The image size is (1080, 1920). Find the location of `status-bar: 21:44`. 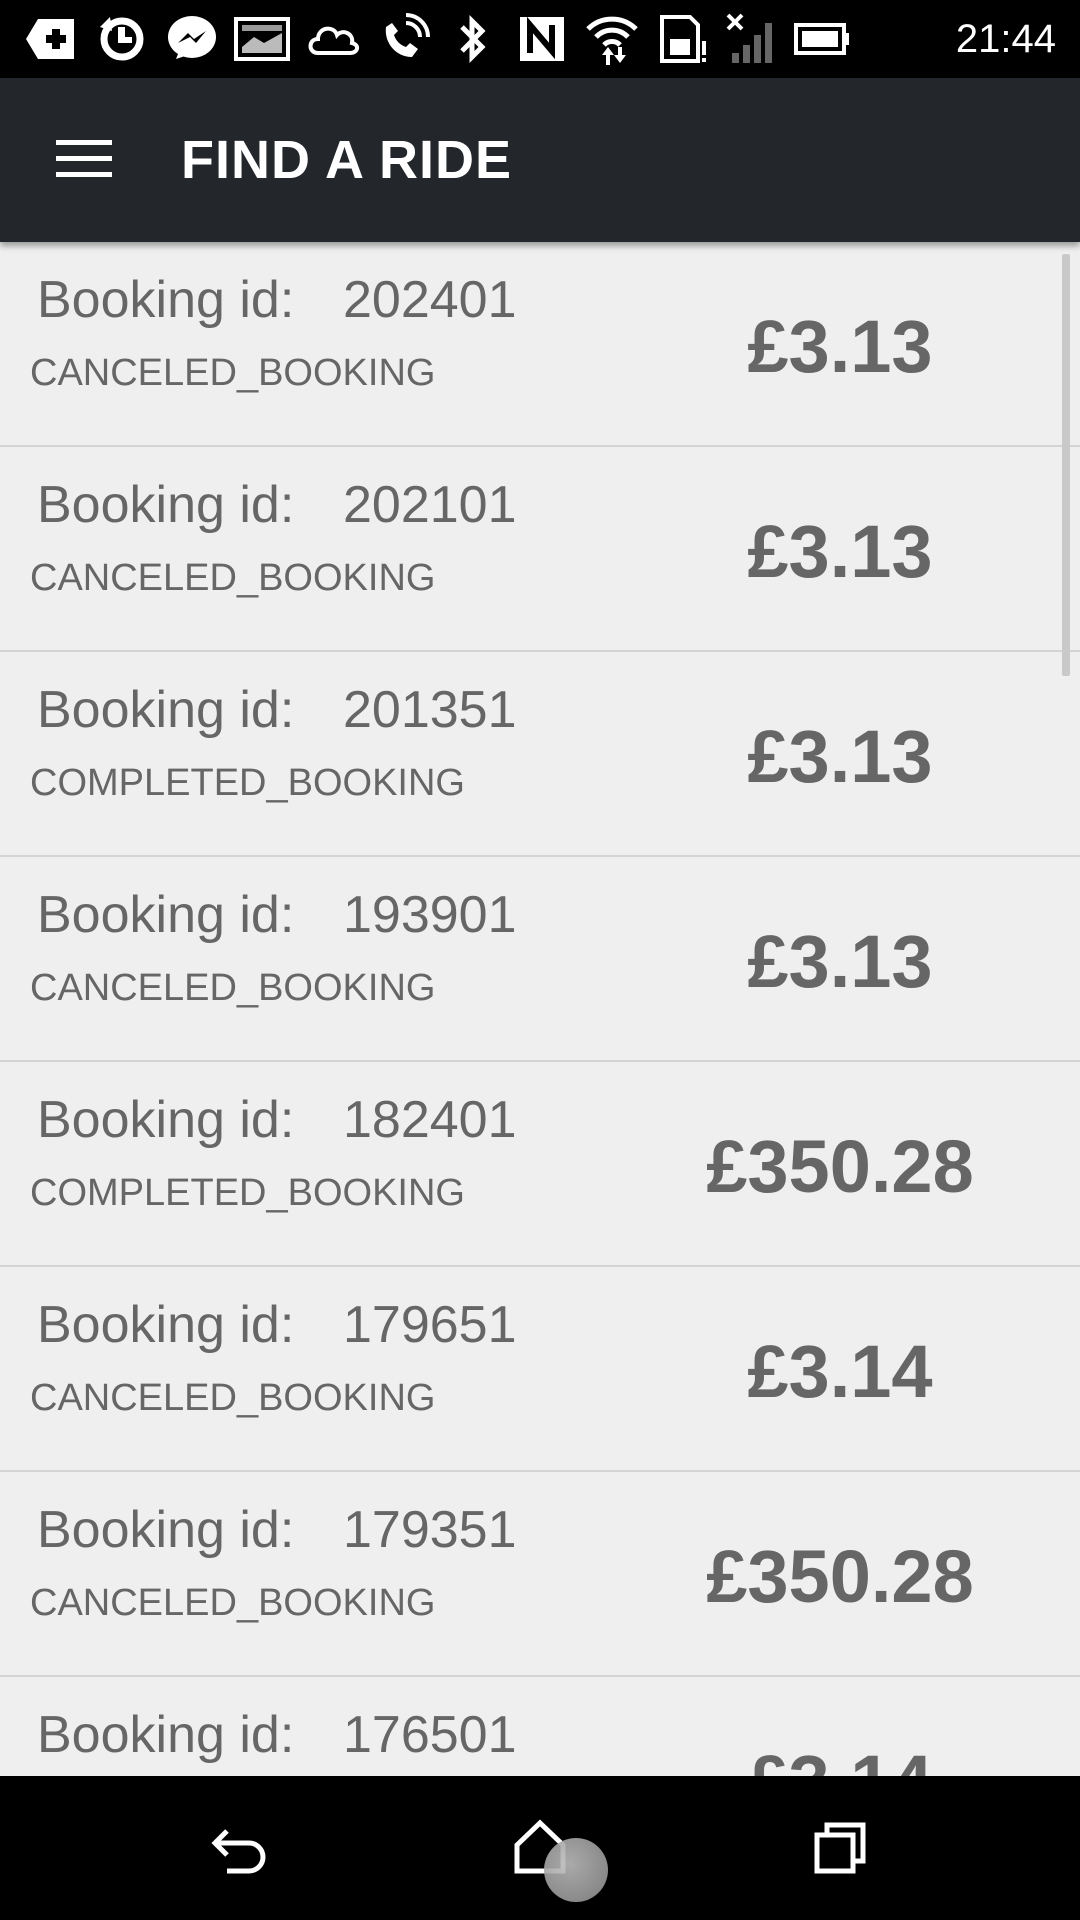

status-bar: 21:44 is located at coordinates (540, 39).